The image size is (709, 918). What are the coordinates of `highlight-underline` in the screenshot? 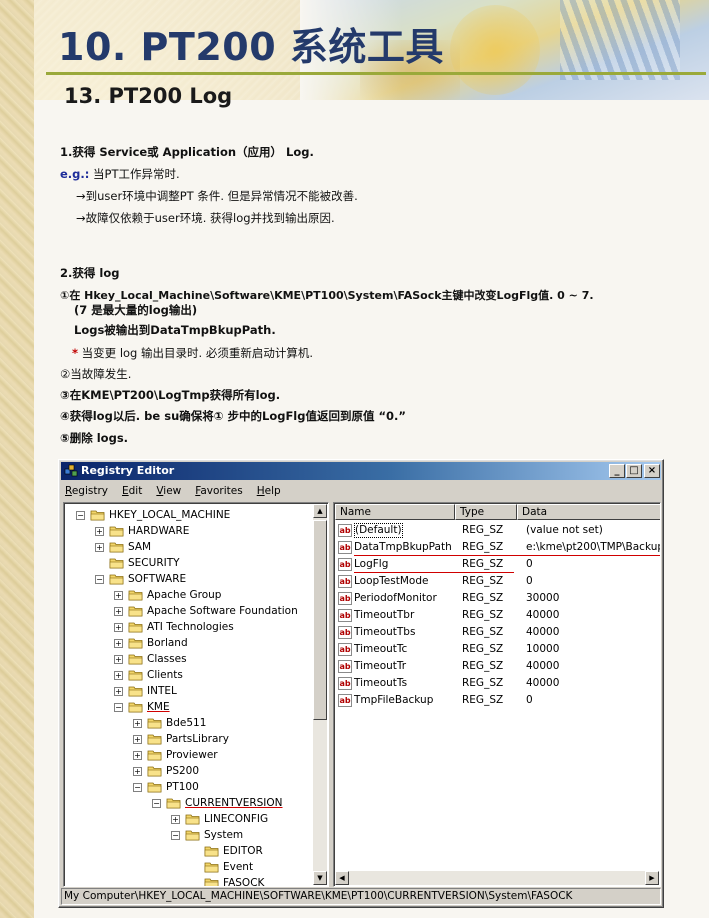 It's located at (434, 572).